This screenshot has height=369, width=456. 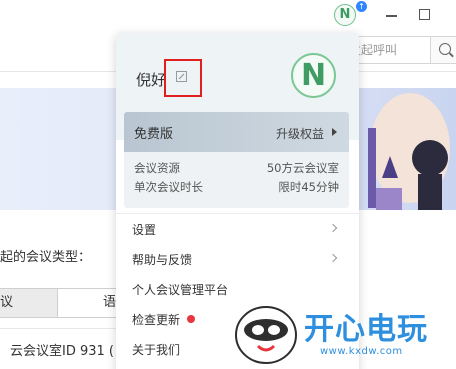 I want to click on watermark-url: www.kxdw.com, so click(x=361, y=351).